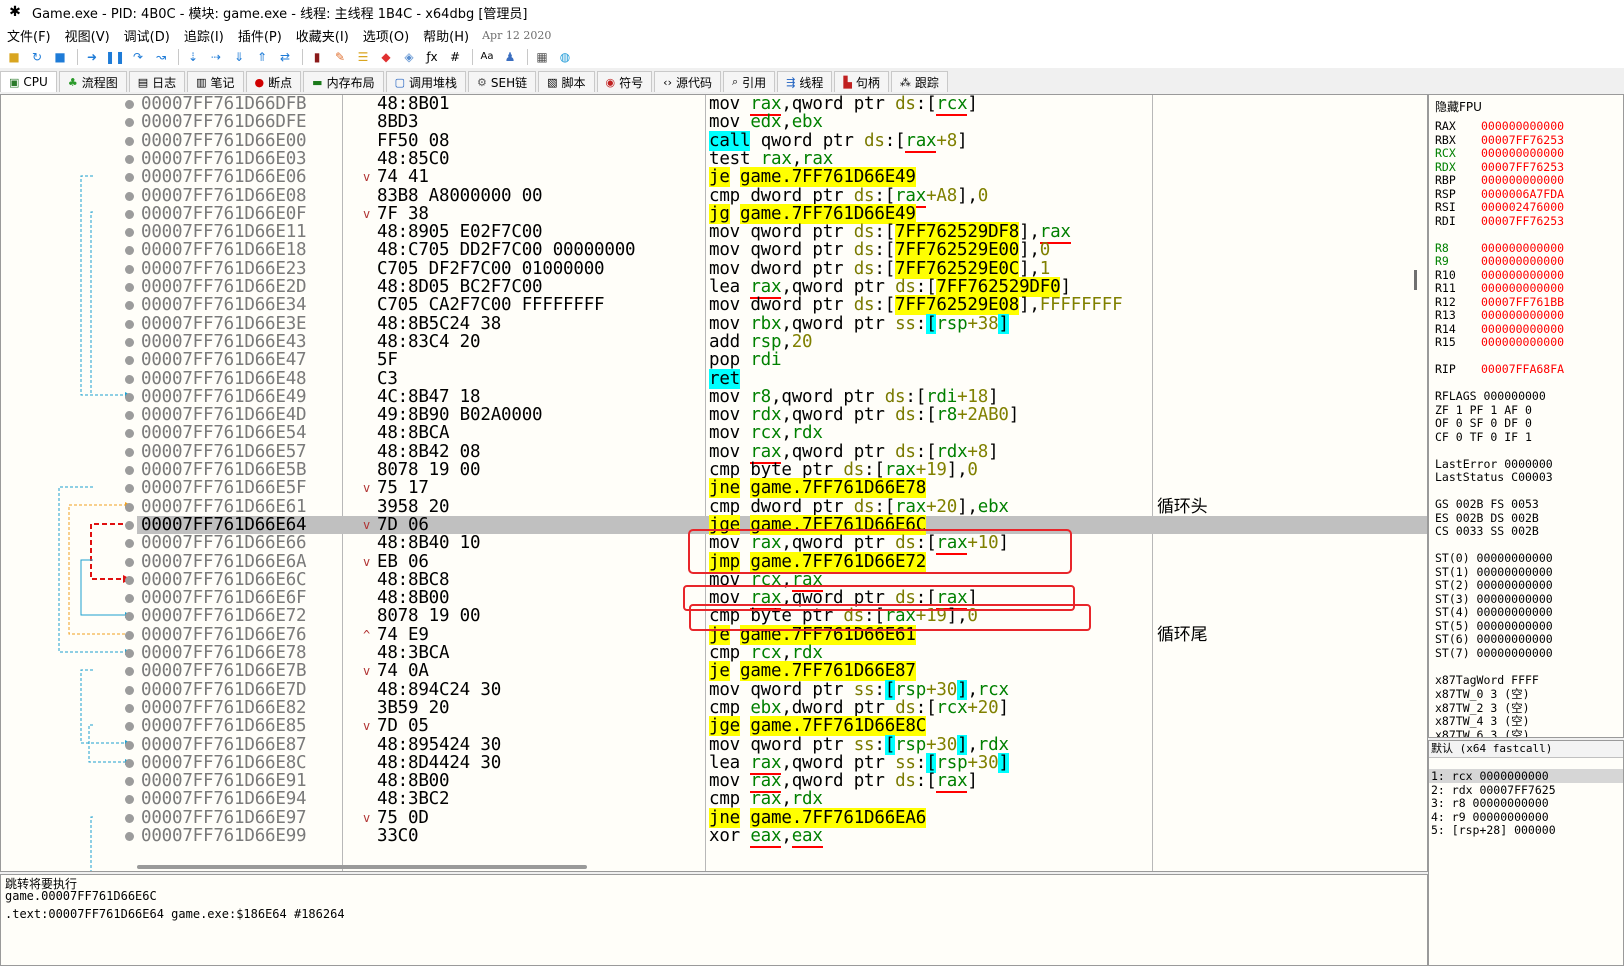 The image size is (1624, 966). I want to click on register-row: R12 00007FF761BB, so click(1499, 302).